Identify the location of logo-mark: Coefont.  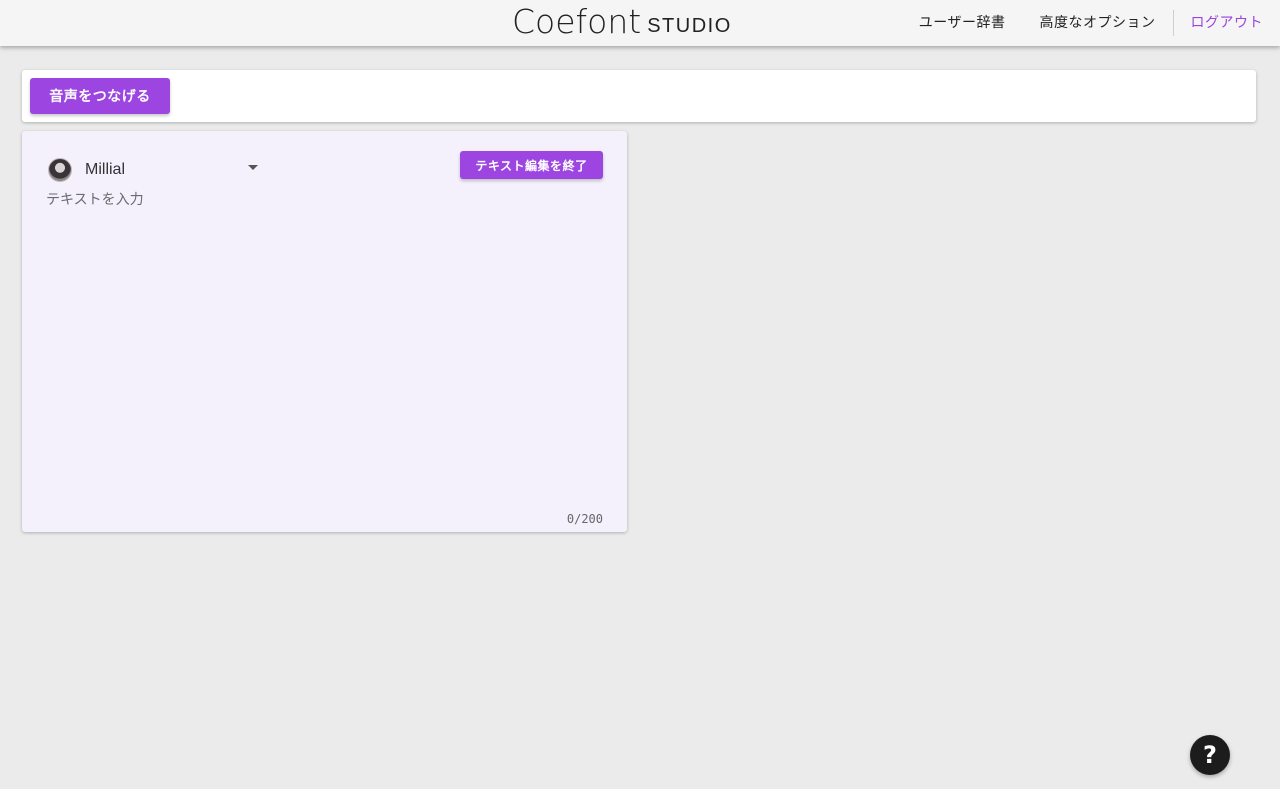
(577, 21).